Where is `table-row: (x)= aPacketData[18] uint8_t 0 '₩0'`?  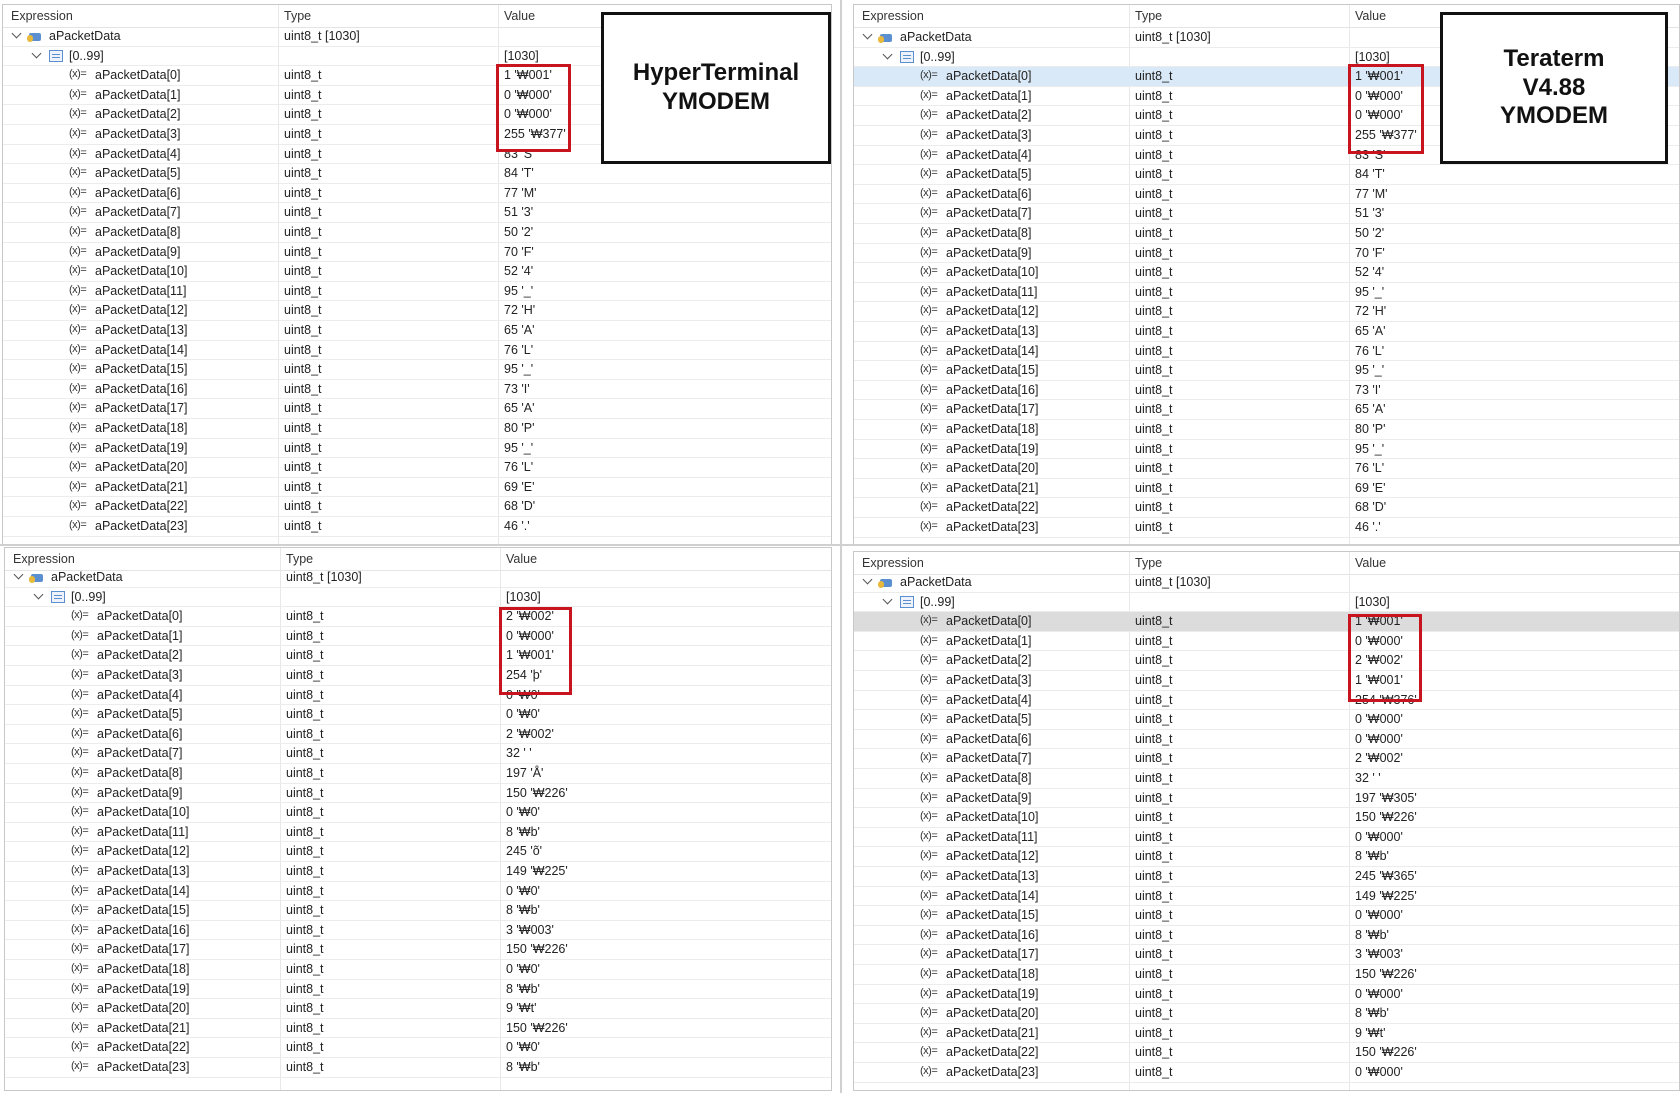
table-row: (x)= aPacketData[18] uint8_t 0 '₩0' is located at coordinates (418, 970).